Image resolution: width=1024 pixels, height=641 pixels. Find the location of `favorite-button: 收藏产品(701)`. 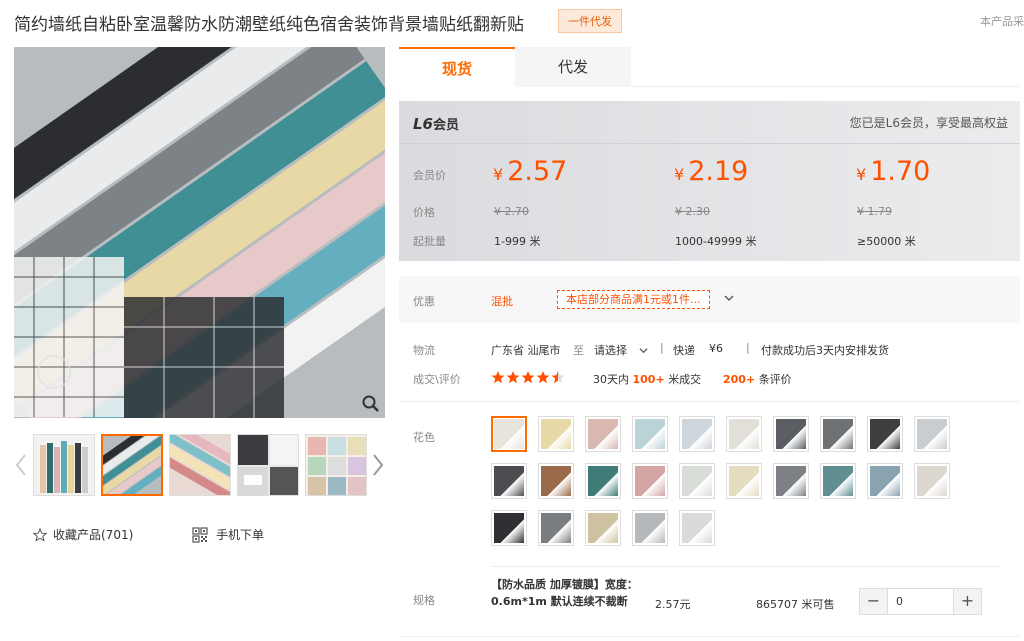

favorite-button: 收藏产品(701) is located at coordinates (83, 534).